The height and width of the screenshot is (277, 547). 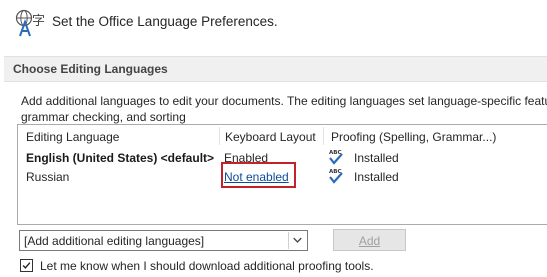 What do you see at coordinates (30, 23) in the screenshot?
I see `language-translate-icon: 字` at bounding box center [30, 23].